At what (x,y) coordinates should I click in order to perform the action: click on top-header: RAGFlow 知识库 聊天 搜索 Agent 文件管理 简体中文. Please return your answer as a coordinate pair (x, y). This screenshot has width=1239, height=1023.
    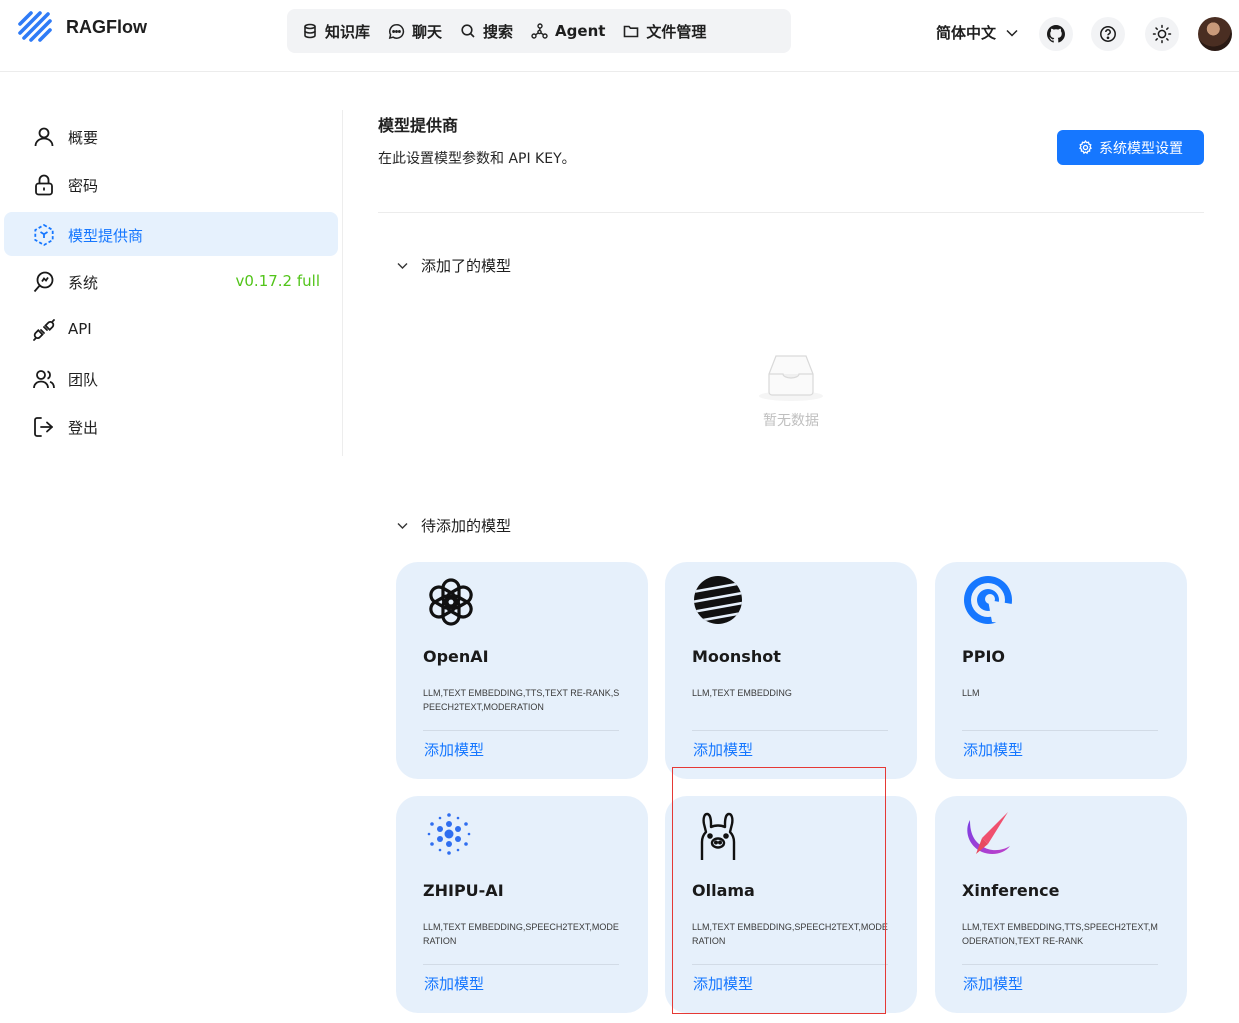
    Looking at the image, I should click on (619, 36).